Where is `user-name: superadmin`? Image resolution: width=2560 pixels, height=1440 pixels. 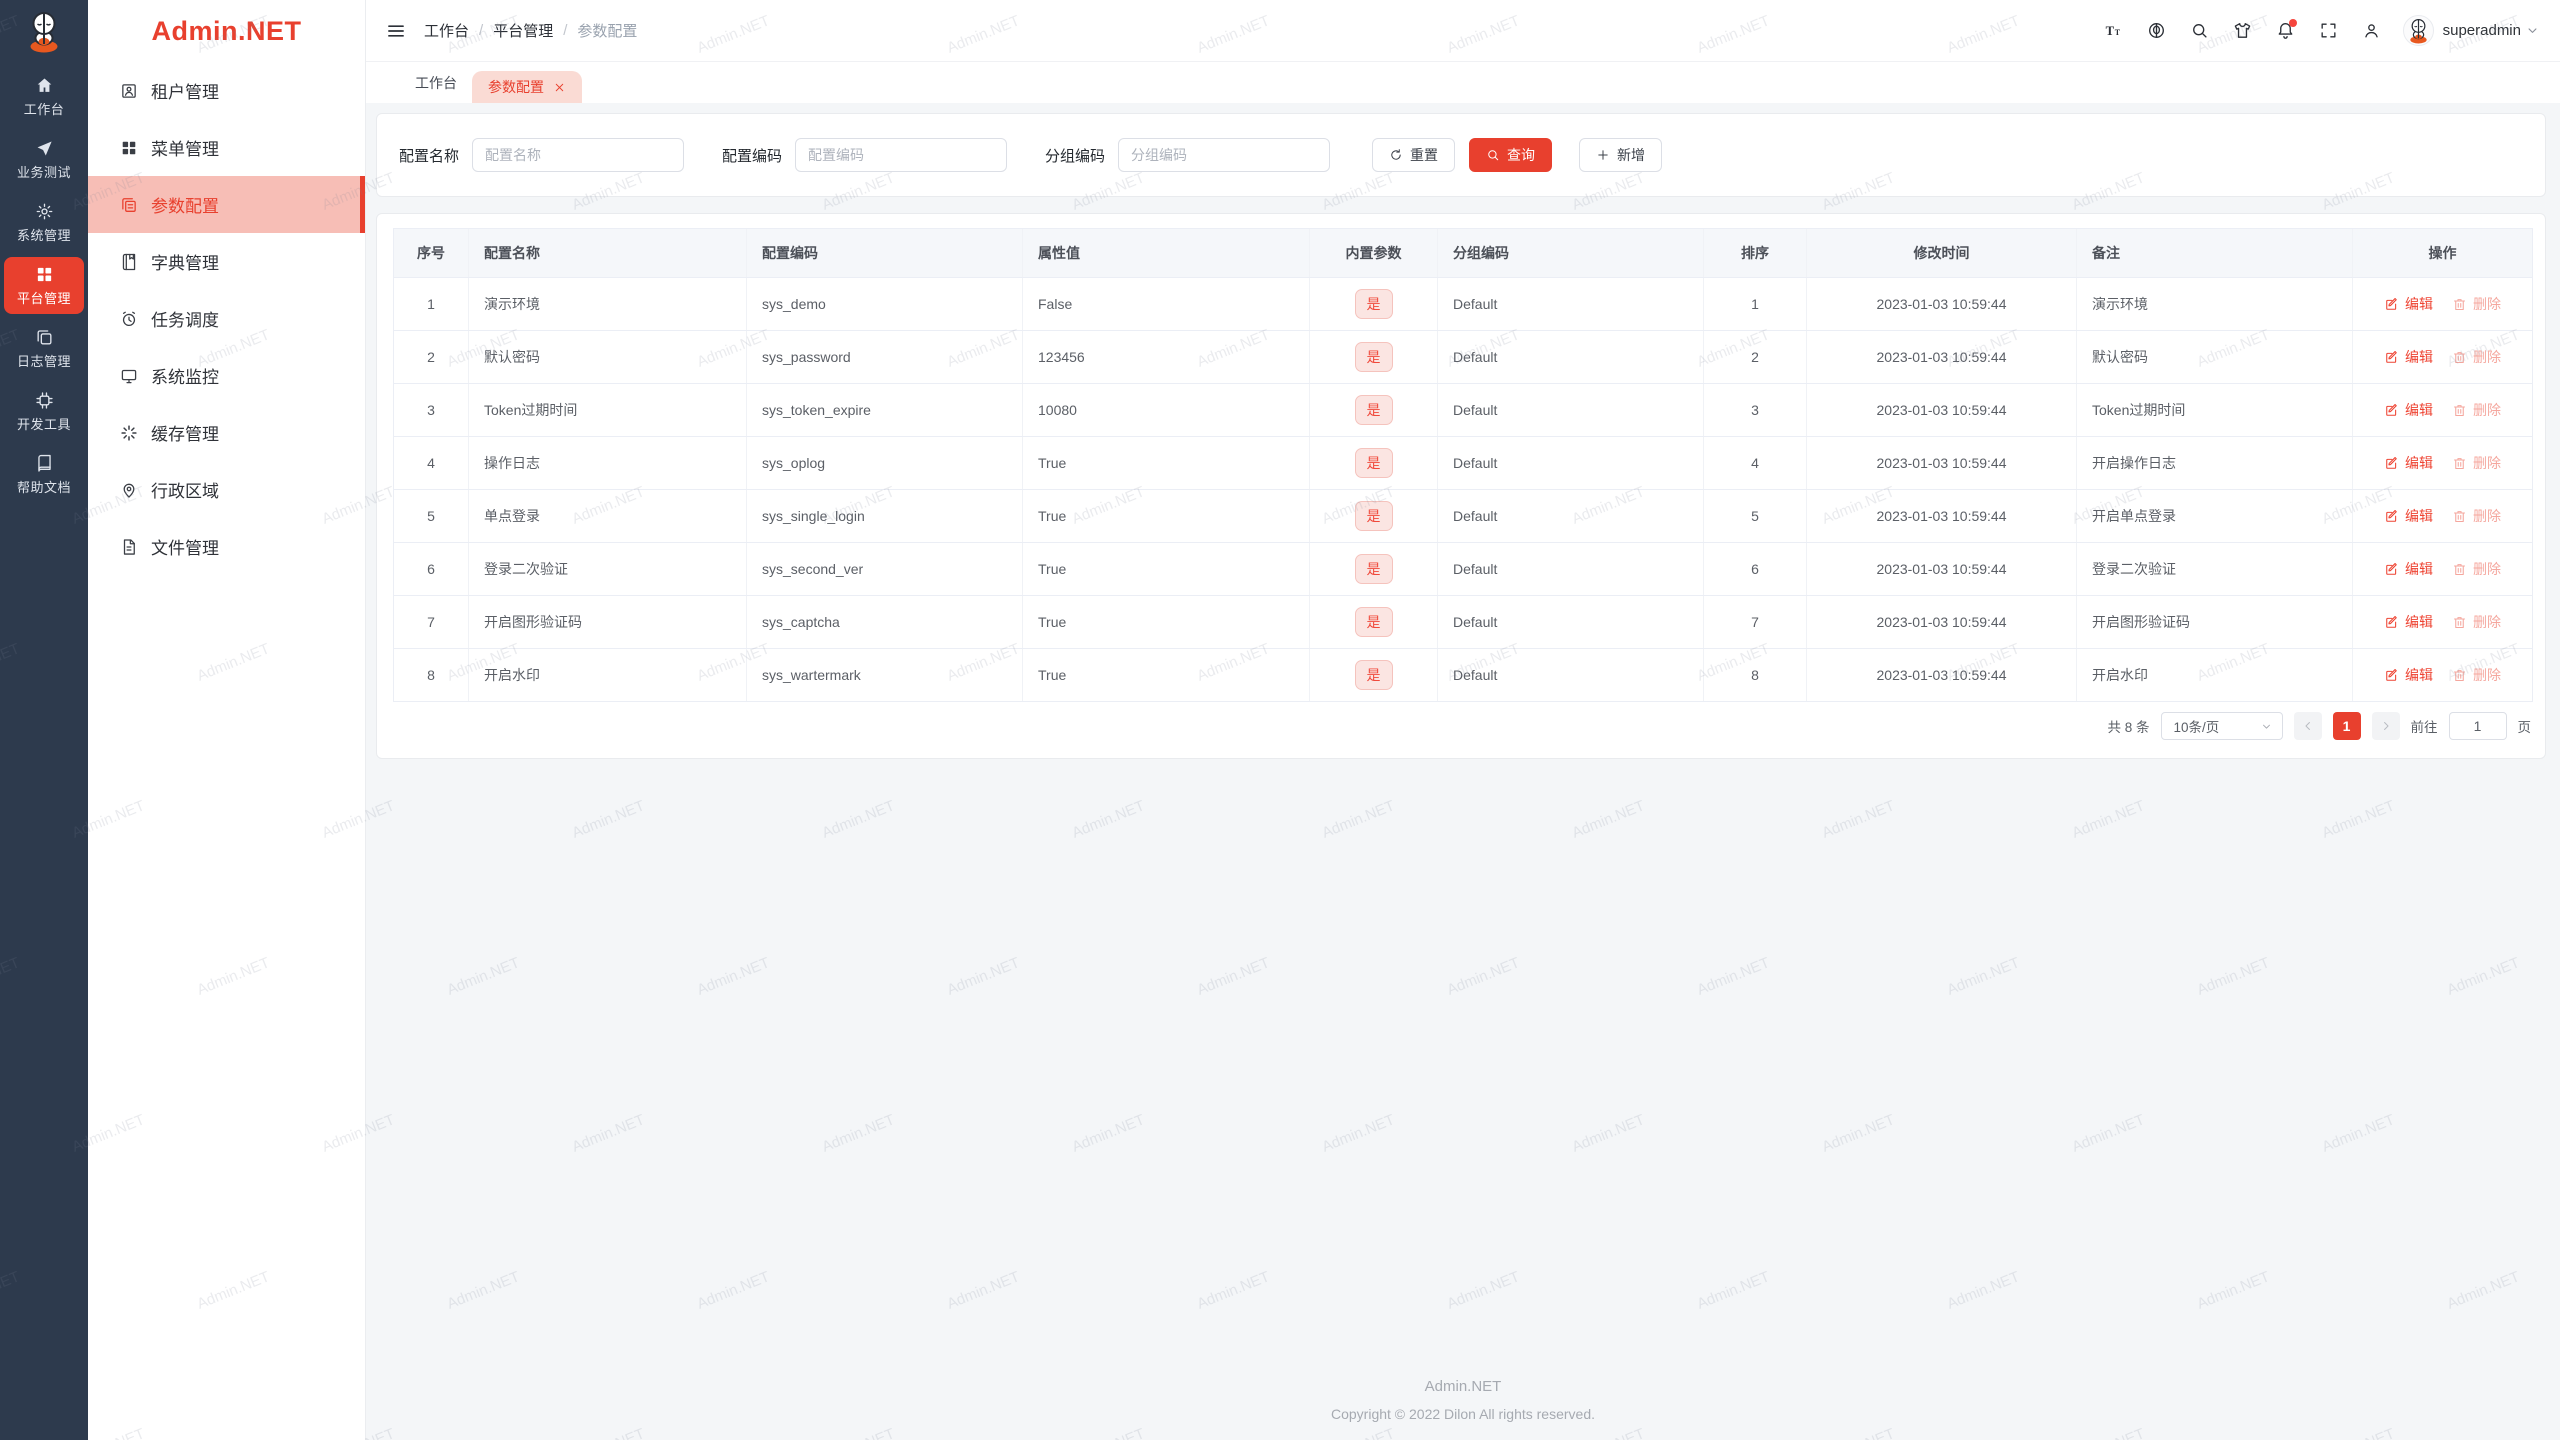
user-name: superadmin is located at coordinates (2482, 30).